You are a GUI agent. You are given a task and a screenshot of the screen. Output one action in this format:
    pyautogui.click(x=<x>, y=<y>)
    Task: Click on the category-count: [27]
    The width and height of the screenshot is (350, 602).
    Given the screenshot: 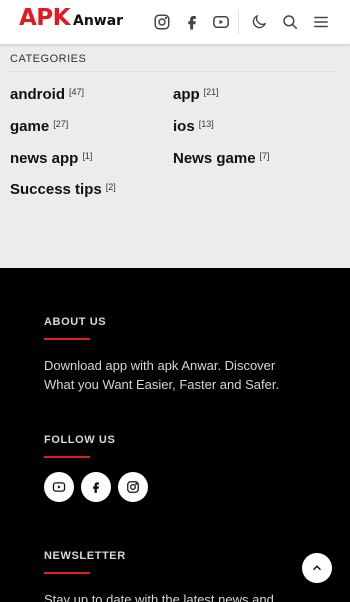 What is the action you would take?
    pyautogui.click(x=61, y=124)
    